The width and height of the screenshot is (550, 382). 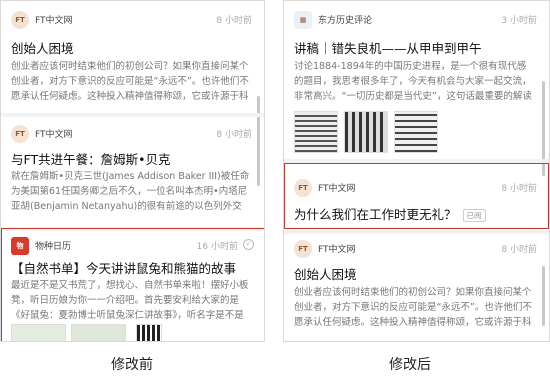 What do you see at coordinates (20, 246) in the screenshot?
I see `species-calendar-logo-icon: 物` at bounding box center [20, 246].